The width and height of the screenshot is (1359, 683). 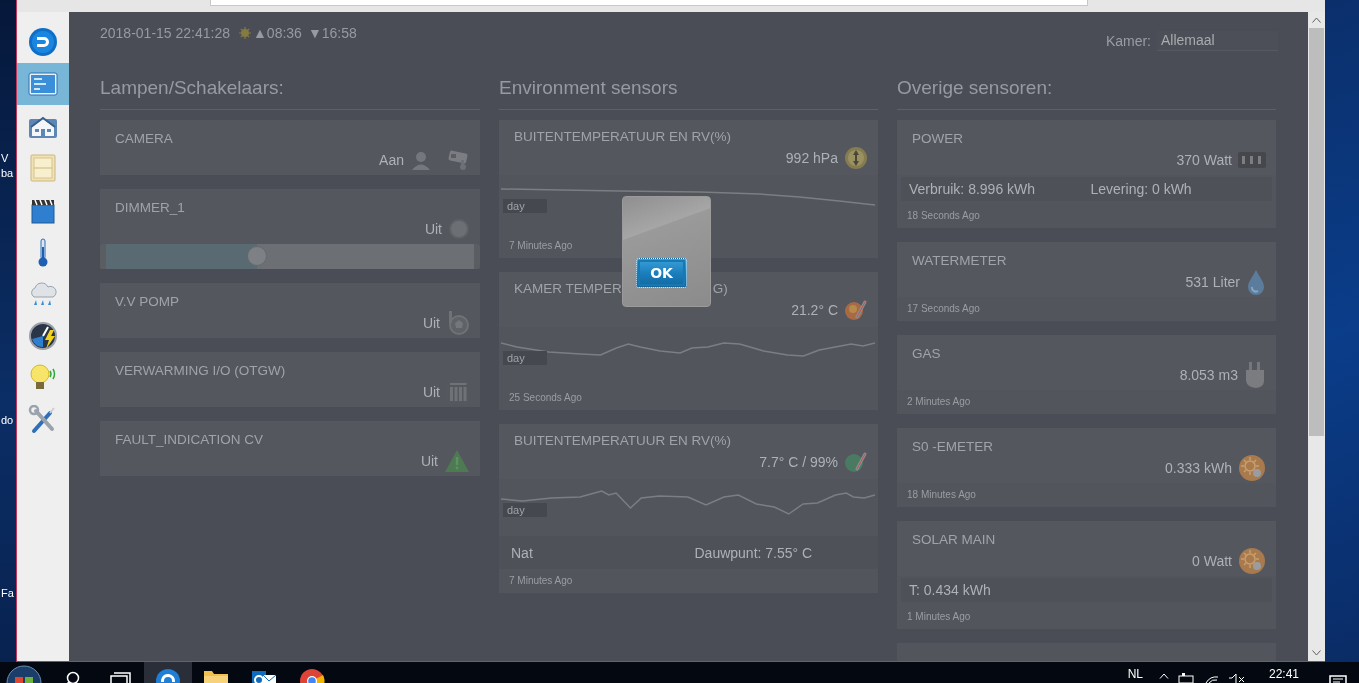 What do you see at coordinates (942, 495) in the screenshot?
I see `last-update-text: 18 Minutes Ago` at bounding box center [942, 495].